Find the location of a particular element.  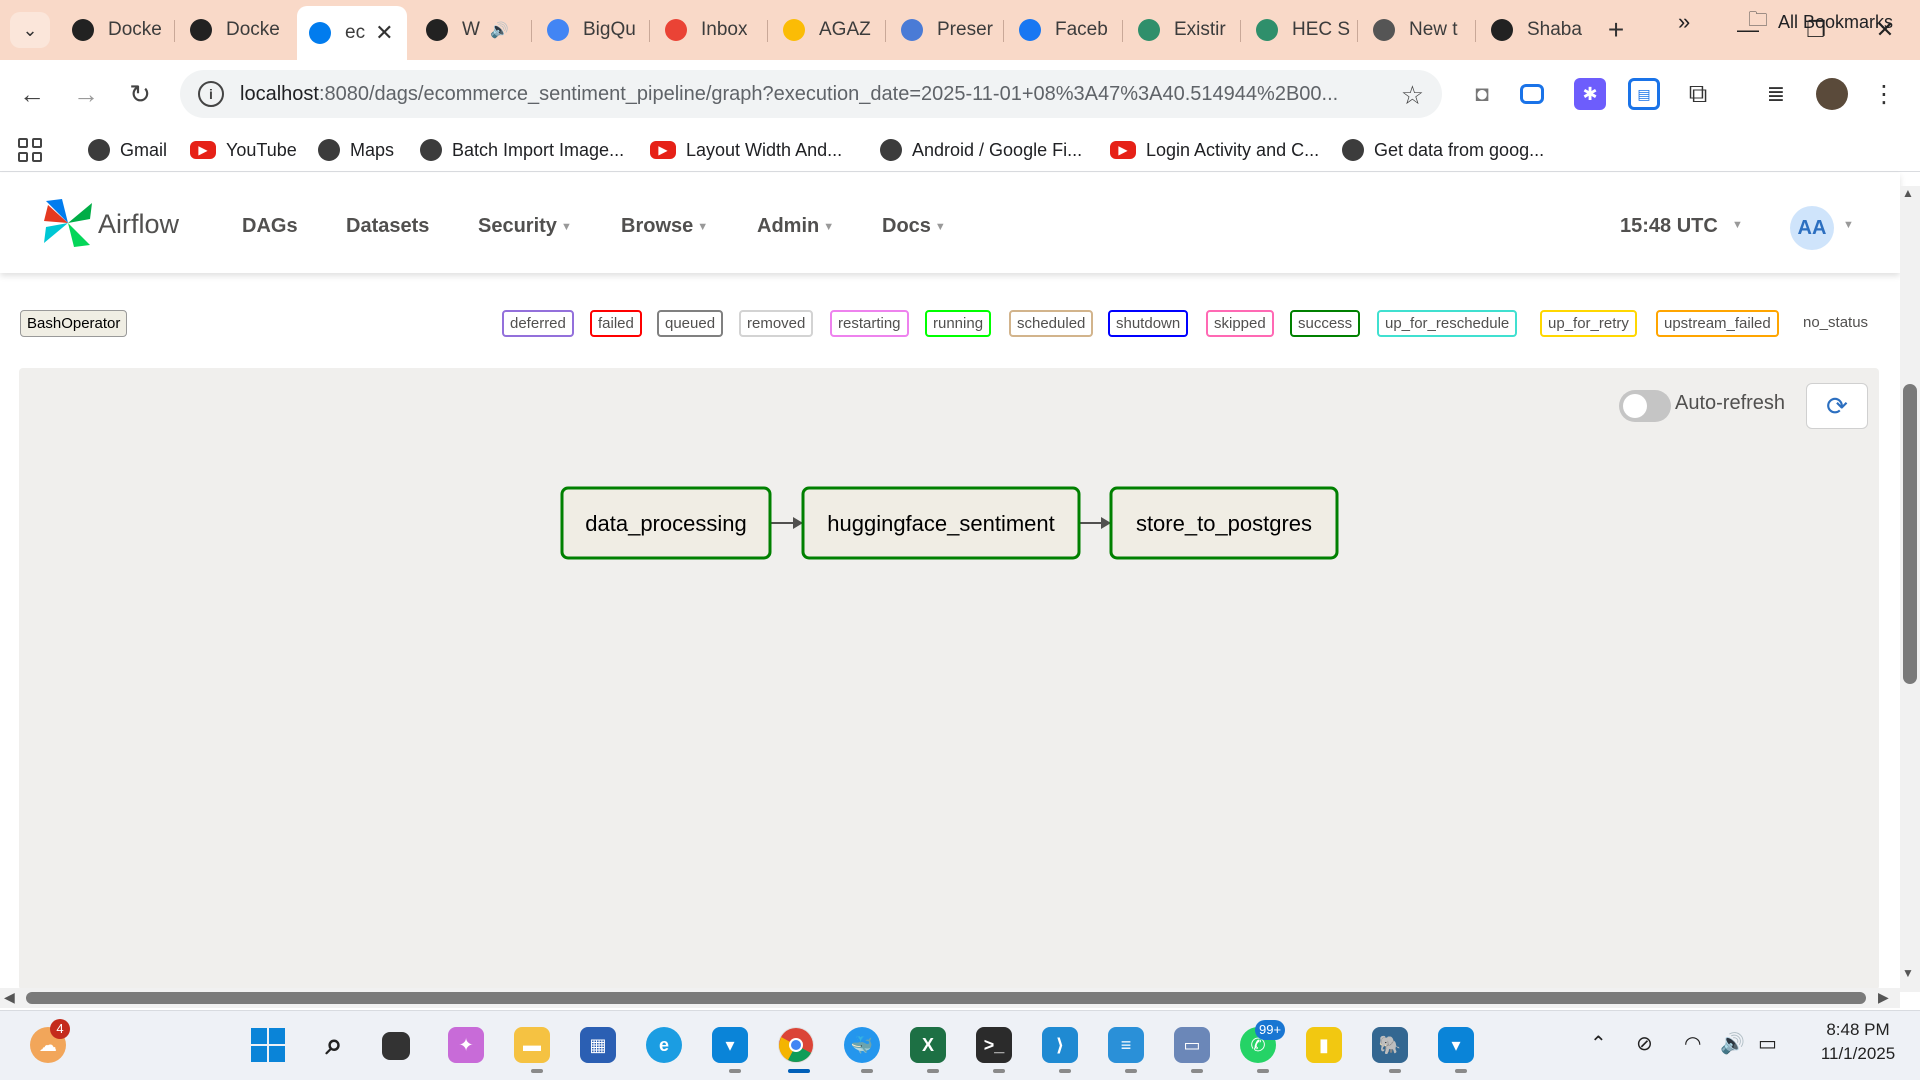

user-avatar: AA is located at coordinates (1812, 228).